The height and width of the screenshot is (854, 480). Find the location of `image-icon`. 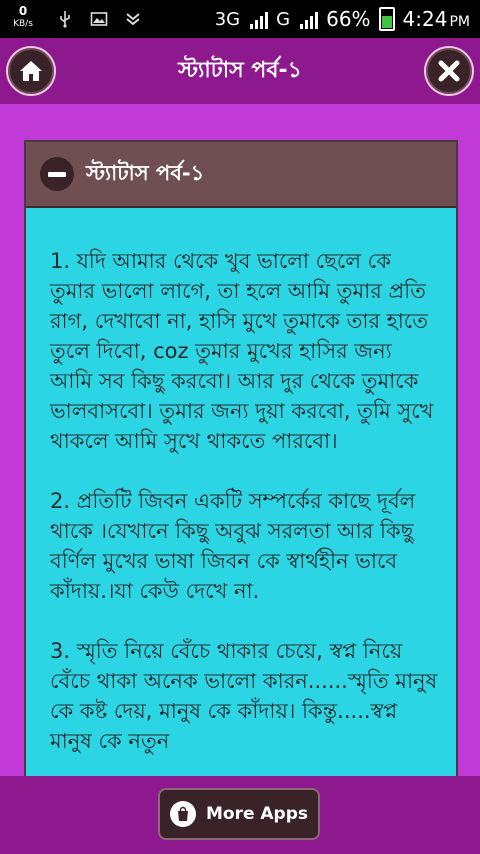

image-icon is located at coordinates (99, 19).